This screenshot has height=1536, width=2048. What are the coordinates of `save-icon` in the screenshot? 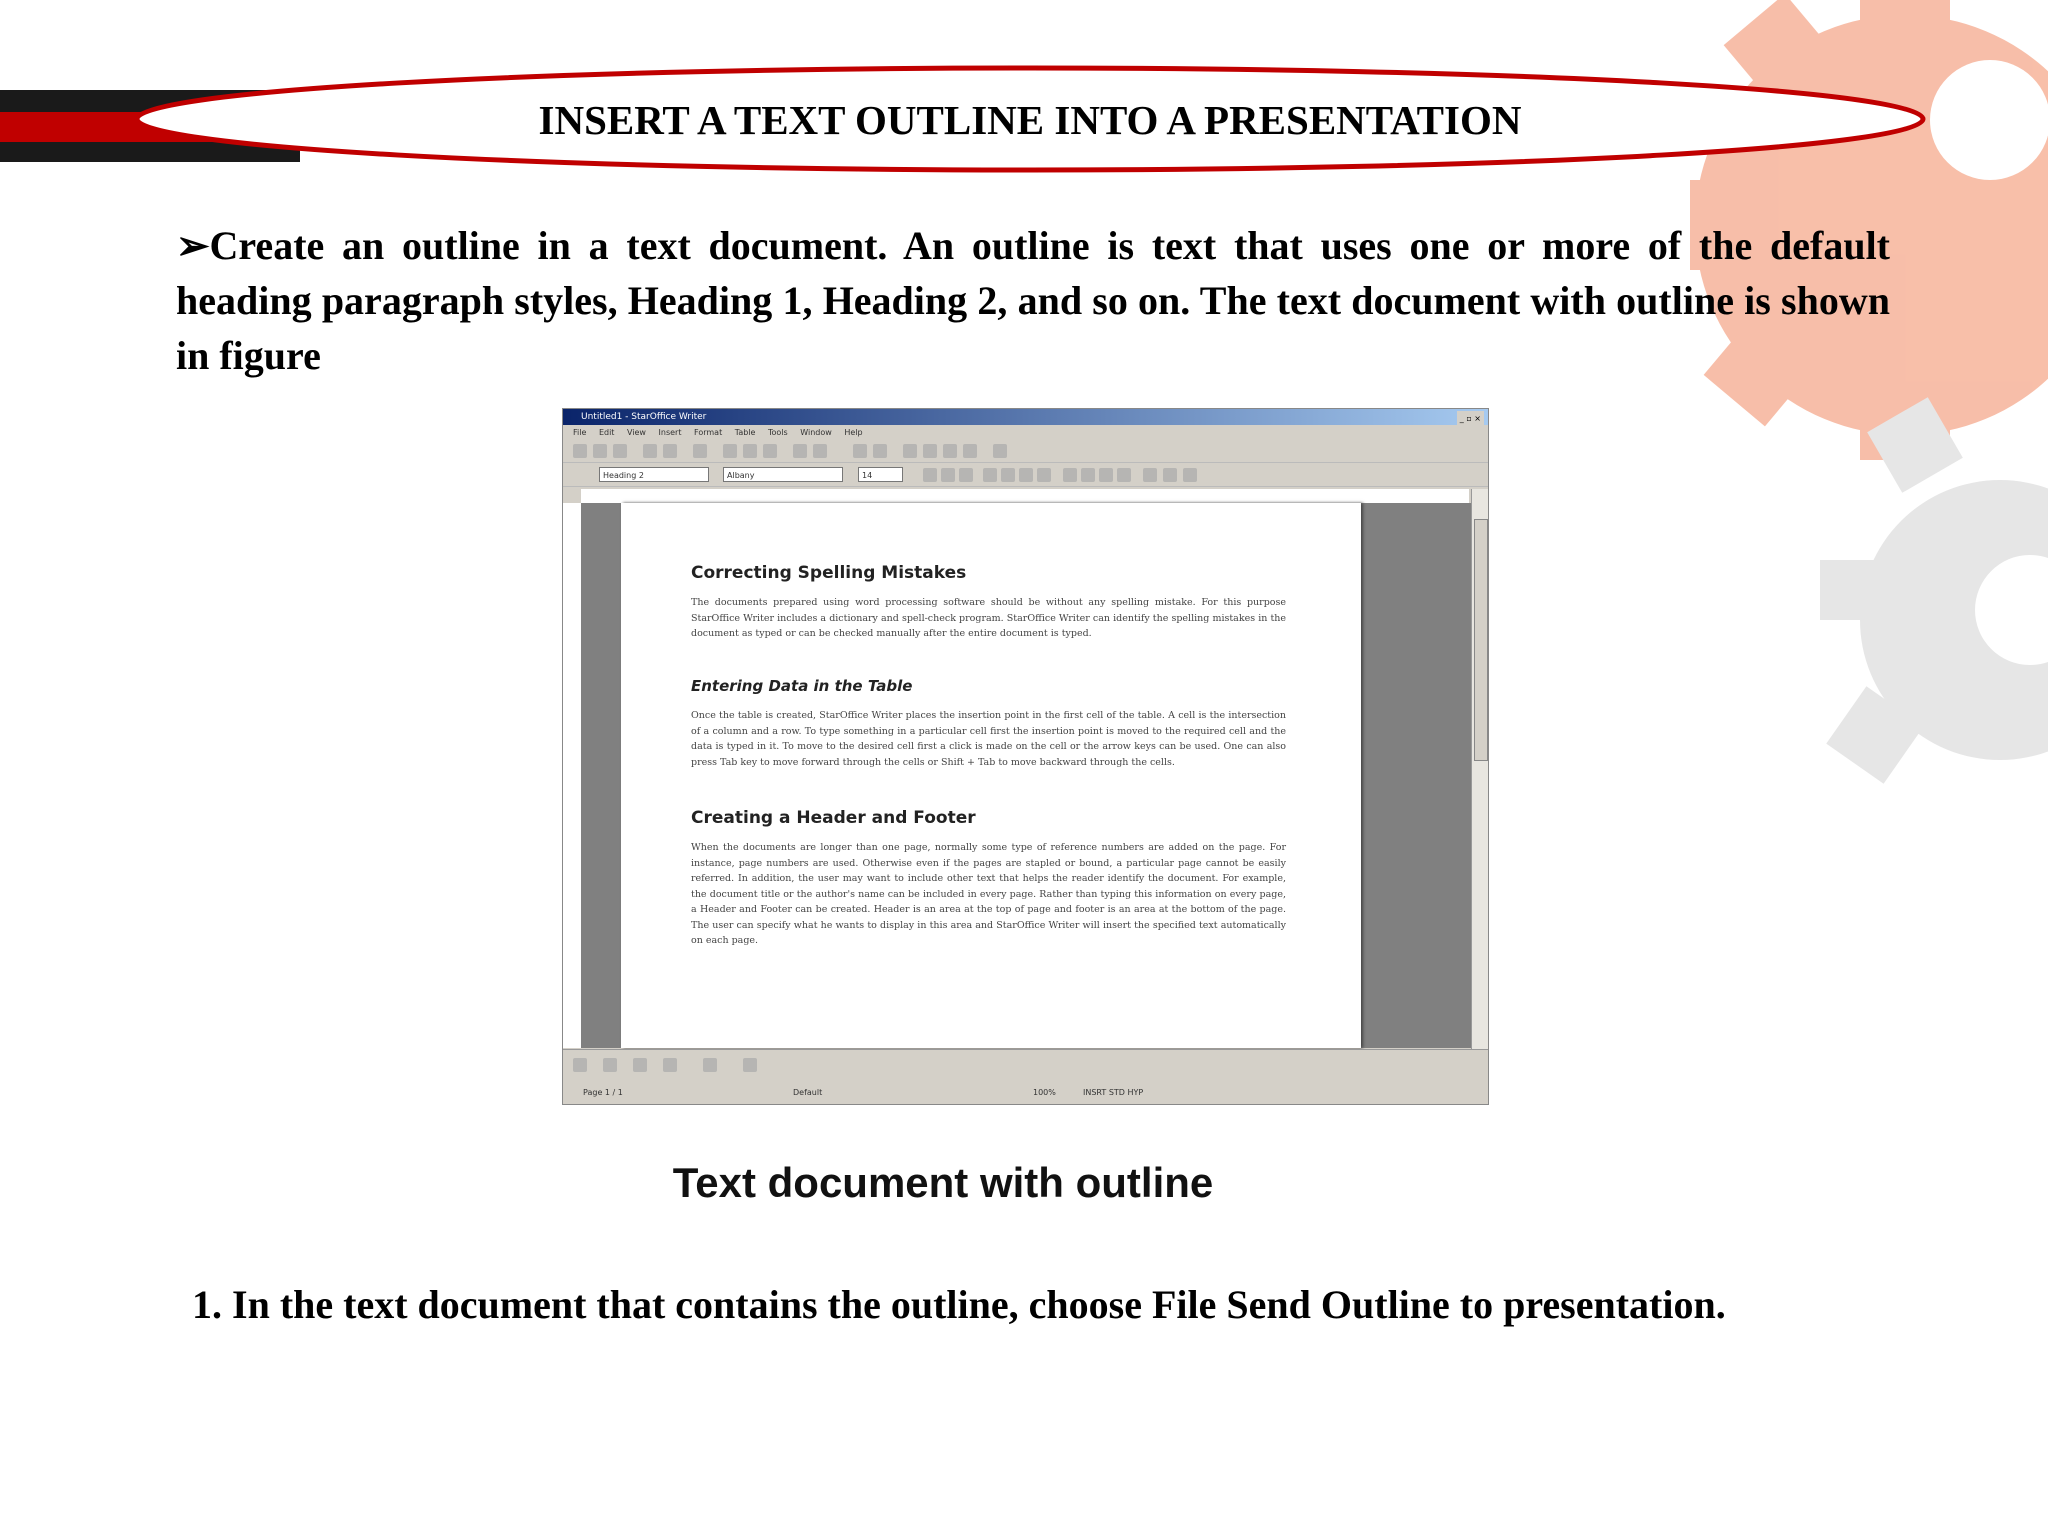 It's located at (620, 451).